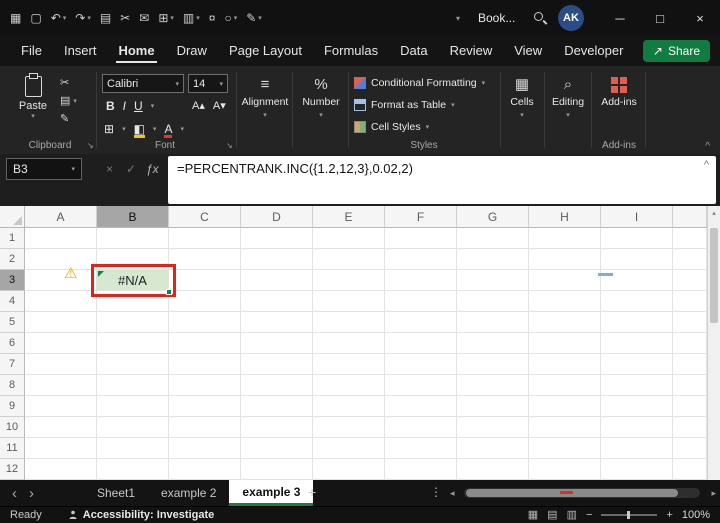 The image size is (720, 523). Describe the element at coordinates (169, 292) in the screenshot. I see `fill-handle` at that location.